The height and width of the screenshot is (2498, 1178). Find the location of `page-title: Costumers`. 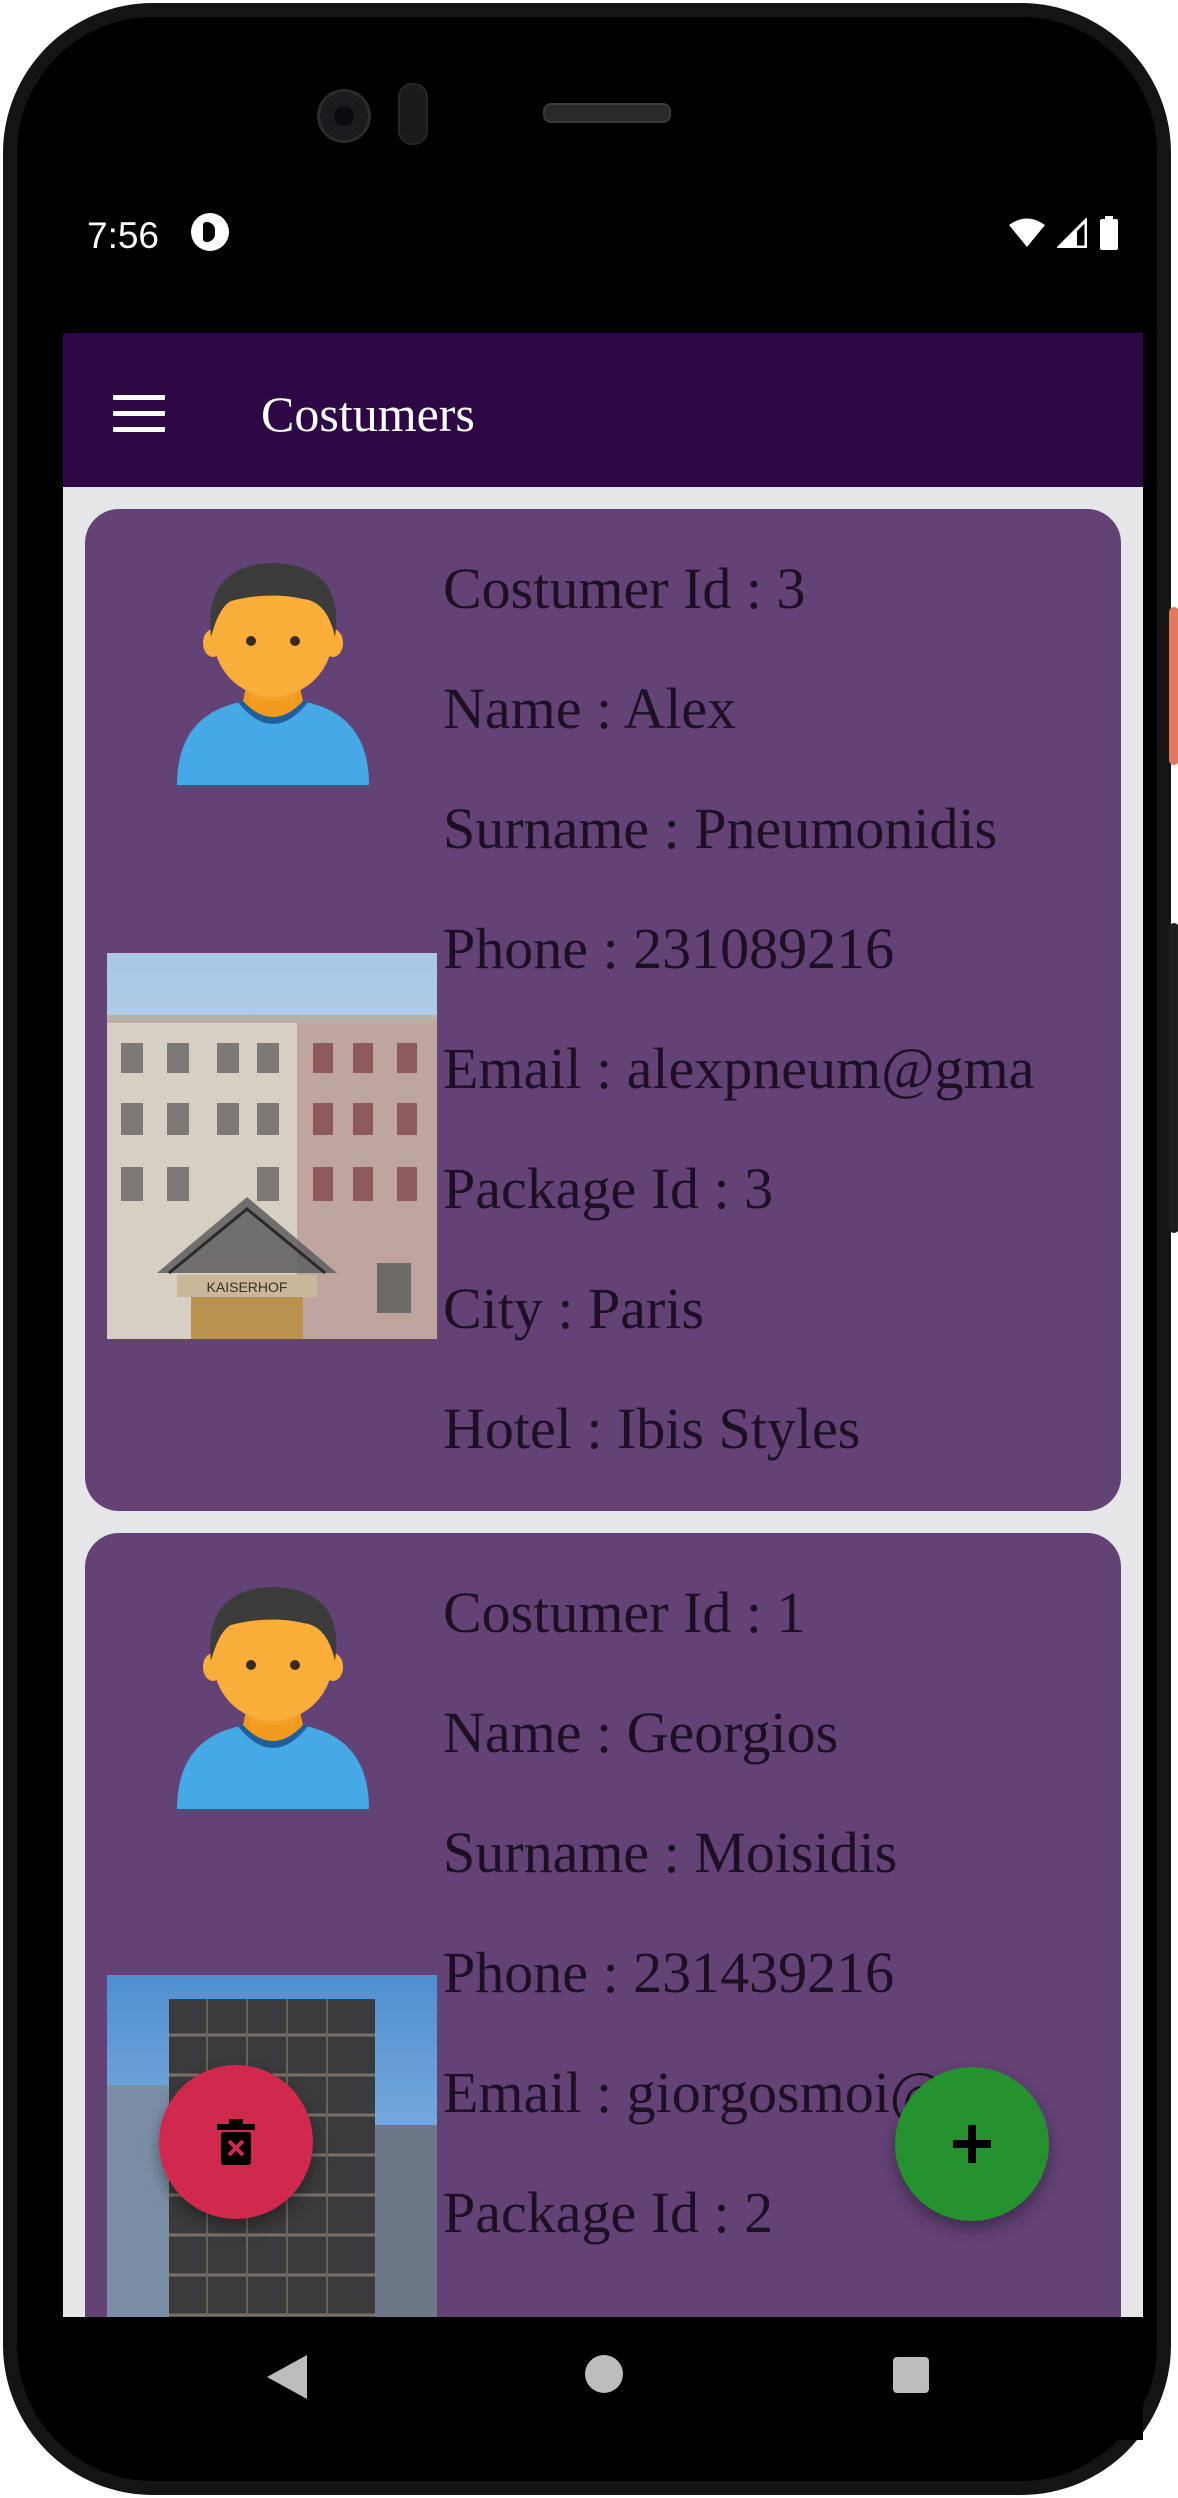

page-title: Costumers is located at coordinates (368, 414).